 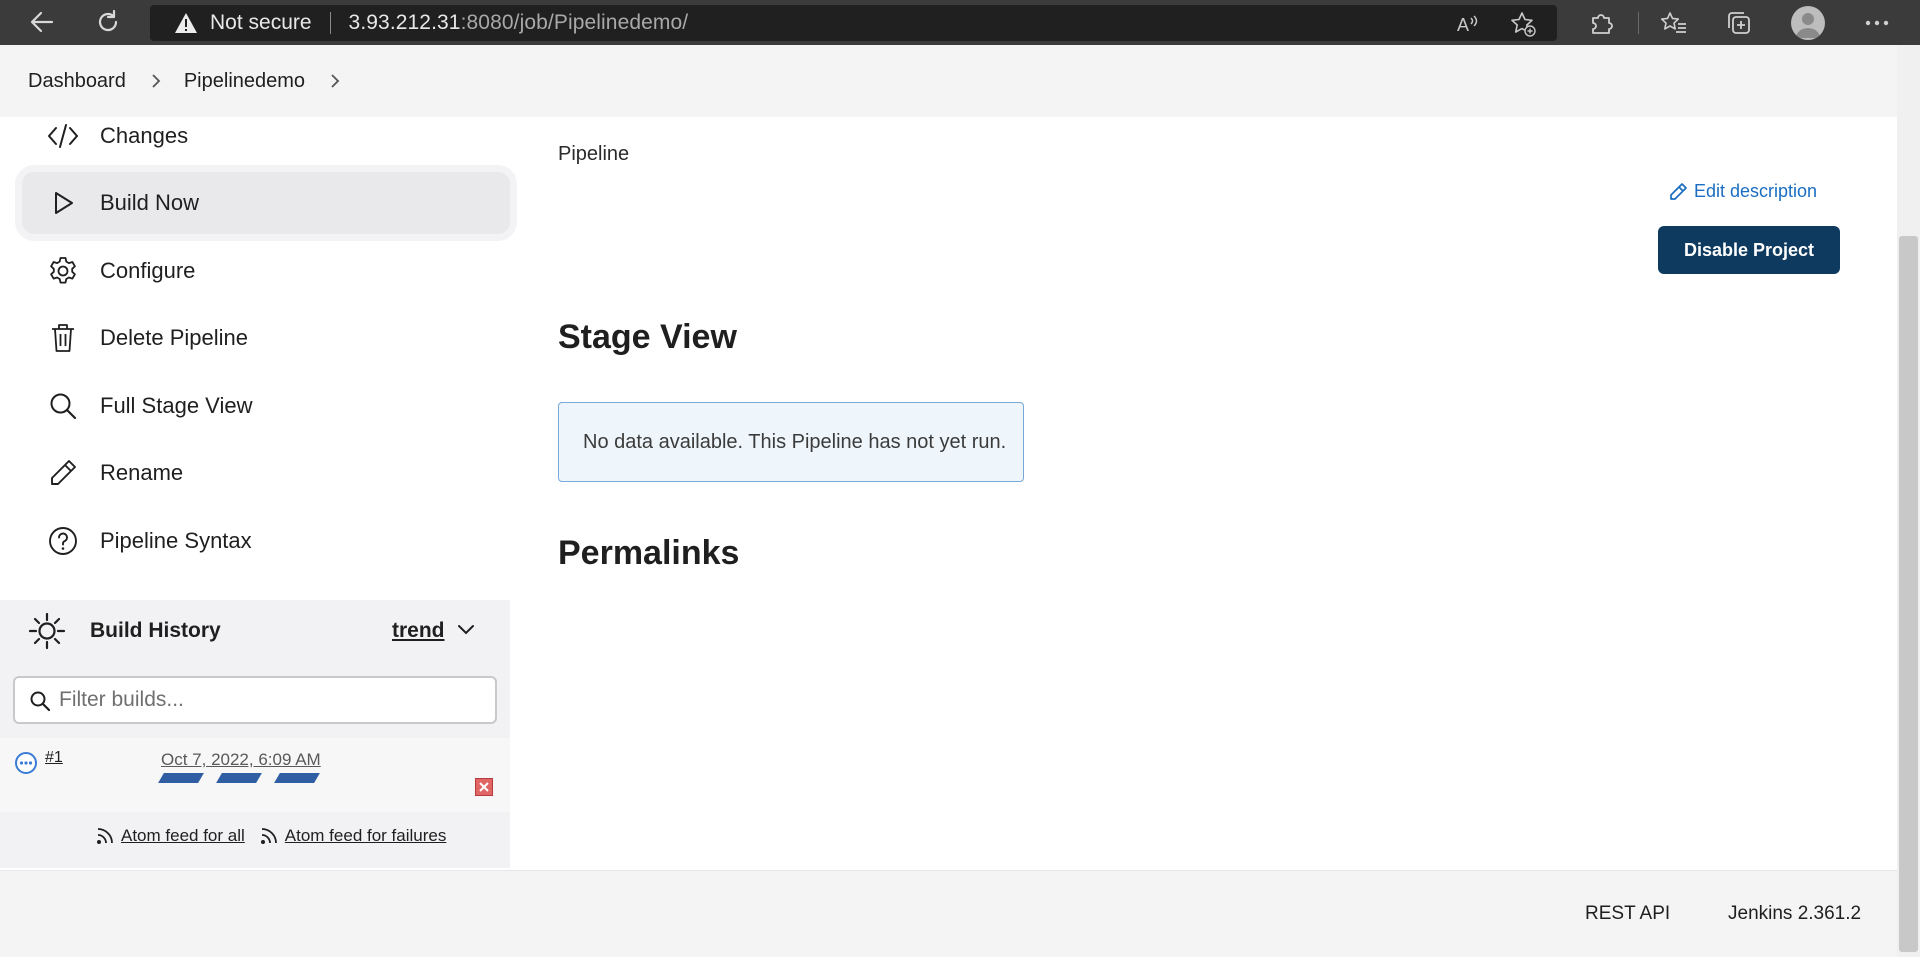 I want to click on sidebar-item-label: Configure, so click(x=148, y=270).